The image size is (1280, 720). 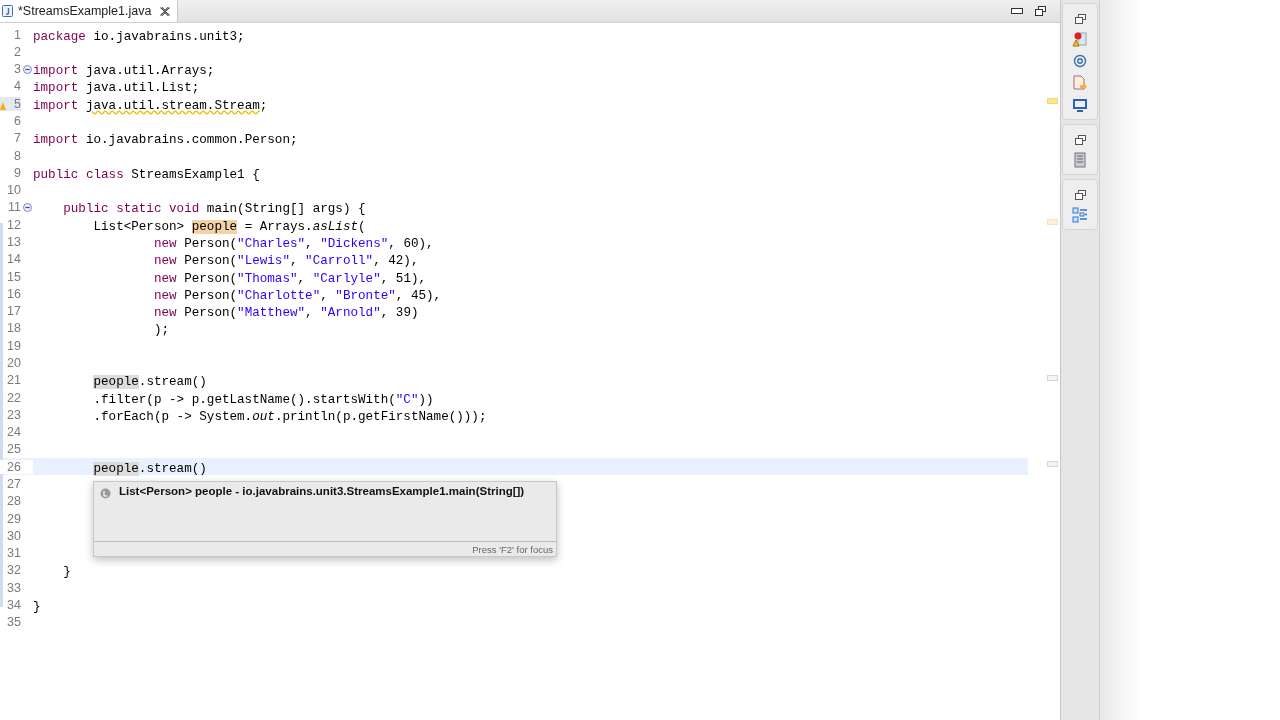 I want to click on code-line: new Person("Matthew", "Arnold", 39), so click(x=285, y=313).